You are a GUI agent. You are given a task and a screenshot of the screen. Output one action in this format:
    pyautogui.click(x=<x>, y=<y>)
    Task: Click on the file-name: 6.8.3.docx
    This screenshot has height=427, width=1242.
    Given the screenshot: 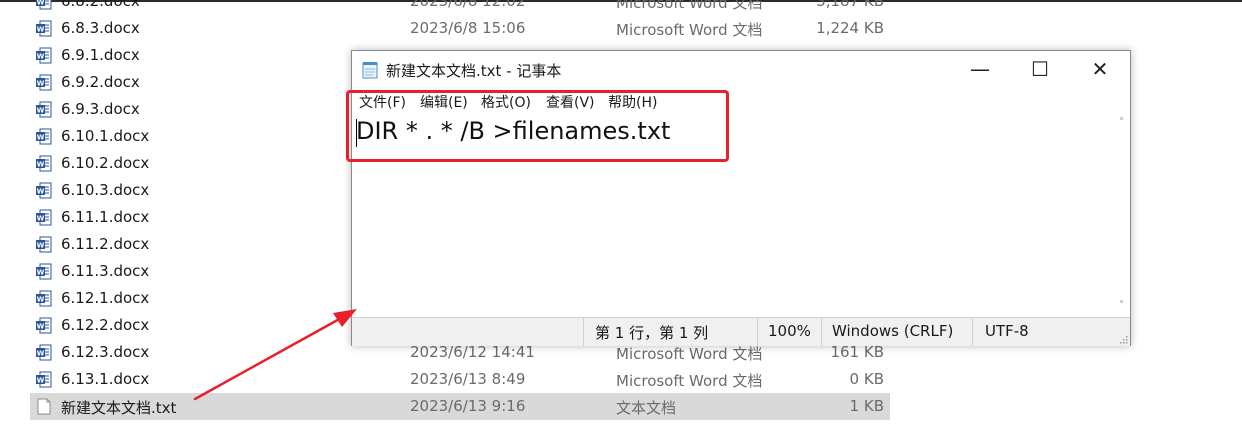 What is the action you would take?
    pyautogui.click(x=100, y=28)
    